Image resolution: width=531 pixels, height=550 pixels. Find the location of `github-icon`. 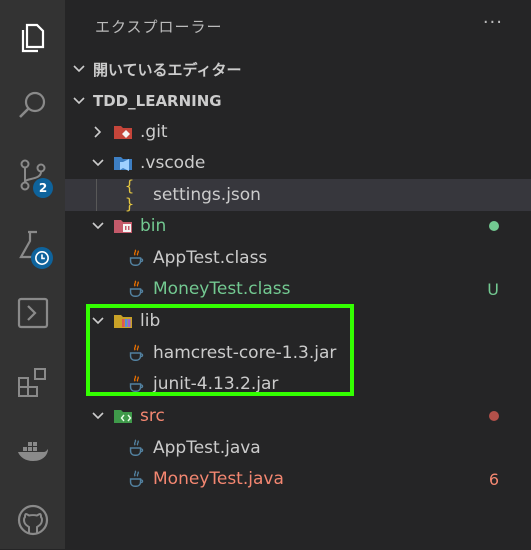

github-icon is located at coordinates (32, 520).